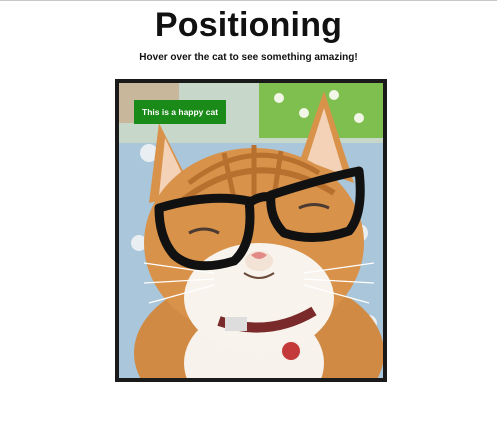  Describe the element at coordinates (180, 112) in the screenshot. I see `cat-caption-label: This is a happy cat` at that location.